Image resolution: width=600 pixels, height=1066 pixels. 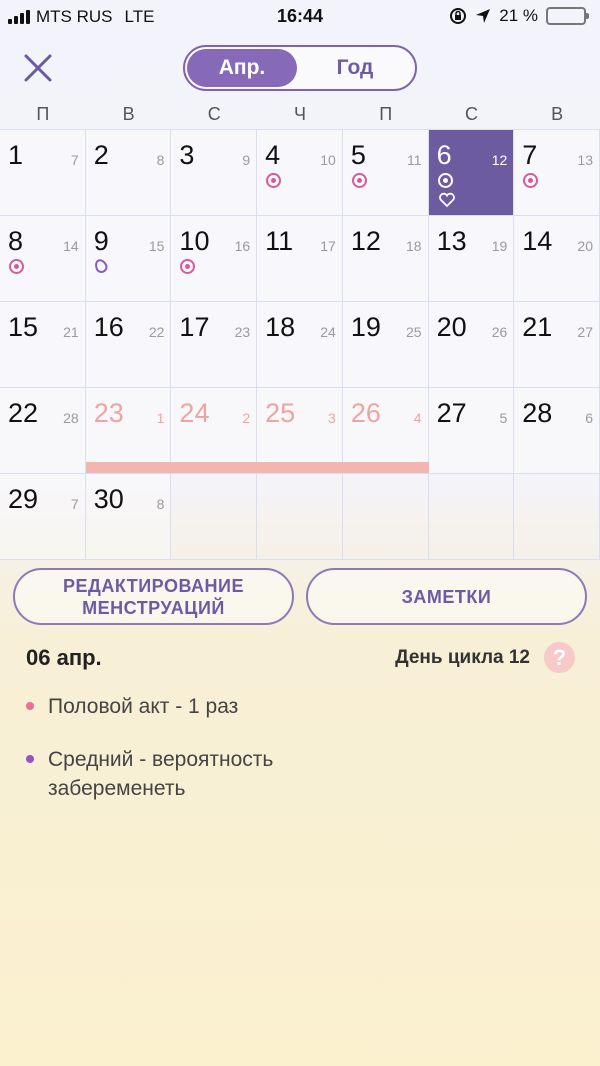 I want to click on day-number: 6, so click(x=444, y=155).